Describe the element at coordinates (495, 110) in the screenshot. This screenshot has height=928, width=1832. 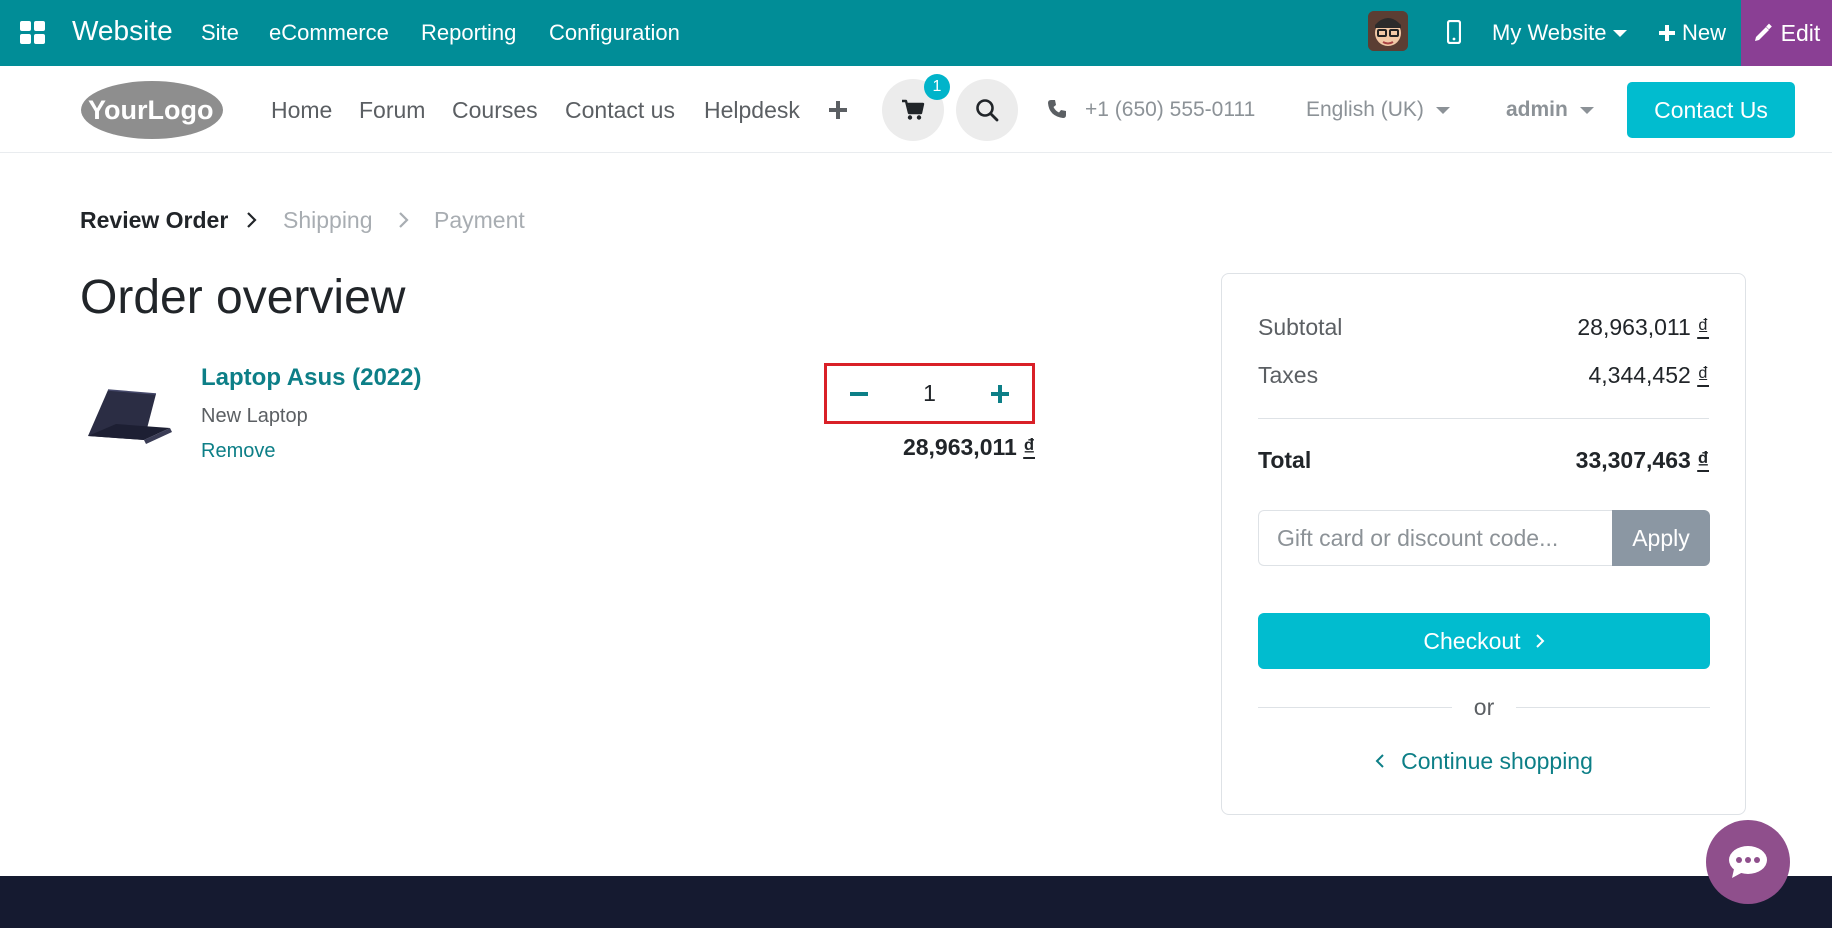
I see `nav-courses: Courses` at that location.